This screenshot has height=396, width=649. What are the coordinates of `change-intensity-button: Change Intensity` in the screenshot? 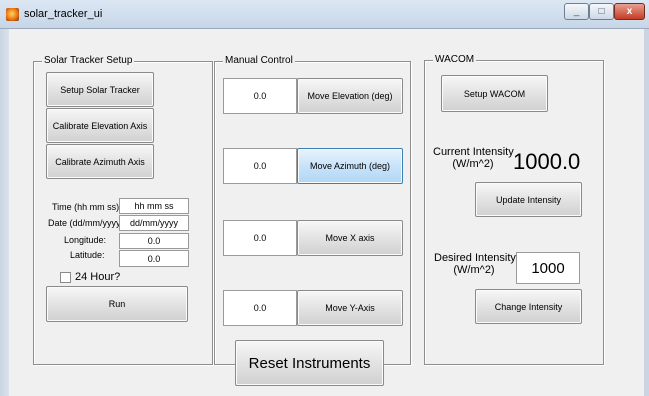 It's located at (528, 306).